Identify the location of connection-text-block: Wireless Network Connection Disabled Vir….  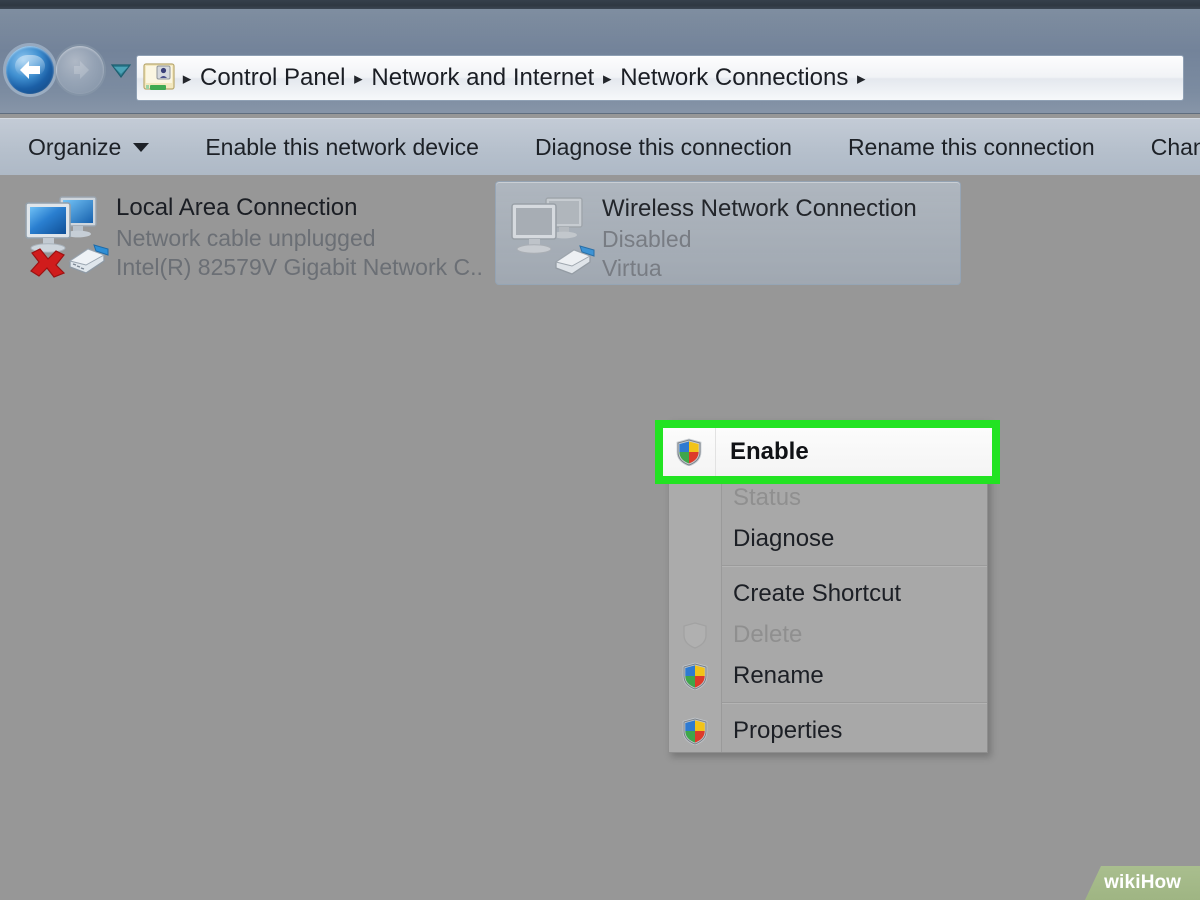
(759, 236).